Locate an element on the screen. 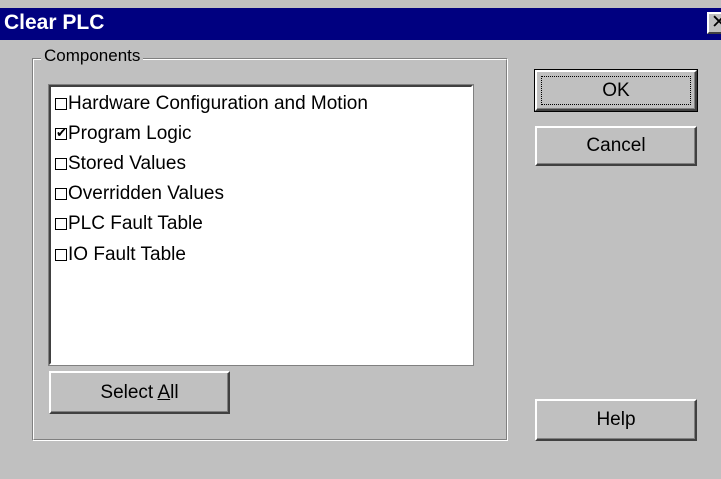 This screenshot has height=479, width=721. list-item-overridden-values: Overridden Values is located at coordinates (139, 194).